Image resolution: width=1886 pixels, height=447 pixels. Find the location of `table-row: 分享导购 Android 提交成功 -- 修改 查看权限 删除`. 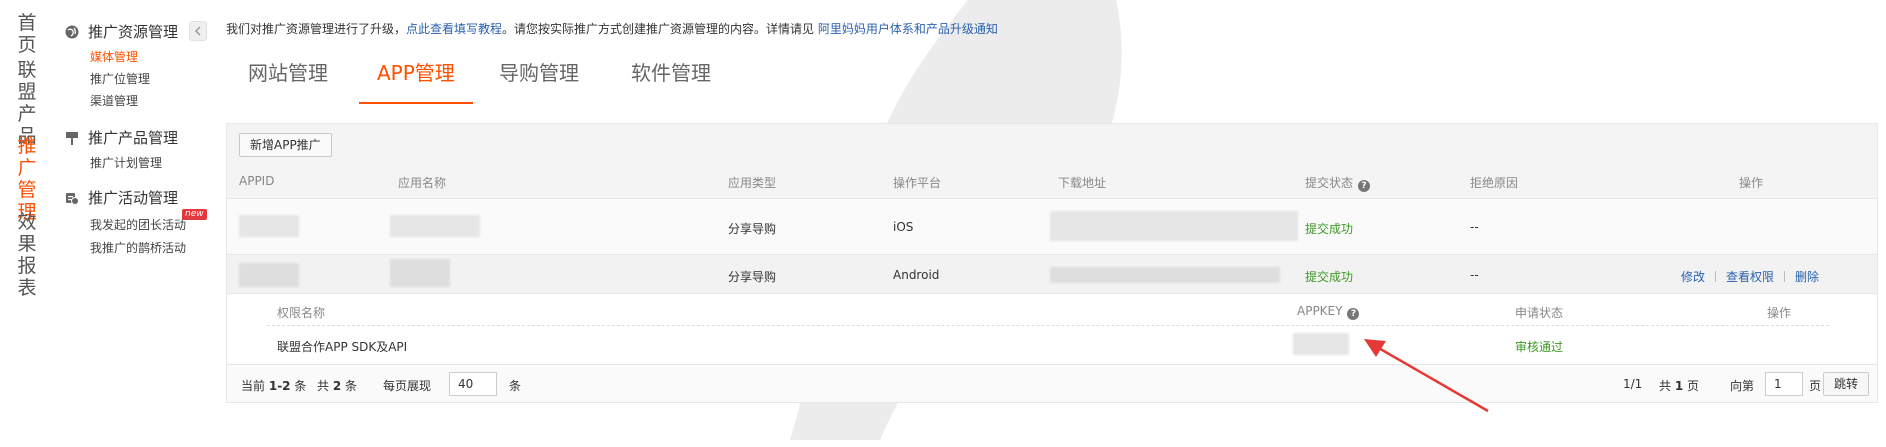

table-row: 分享导购 Android 提交成功 -- 修改 查看权限 删除 is located at coordinates (1052, 274).